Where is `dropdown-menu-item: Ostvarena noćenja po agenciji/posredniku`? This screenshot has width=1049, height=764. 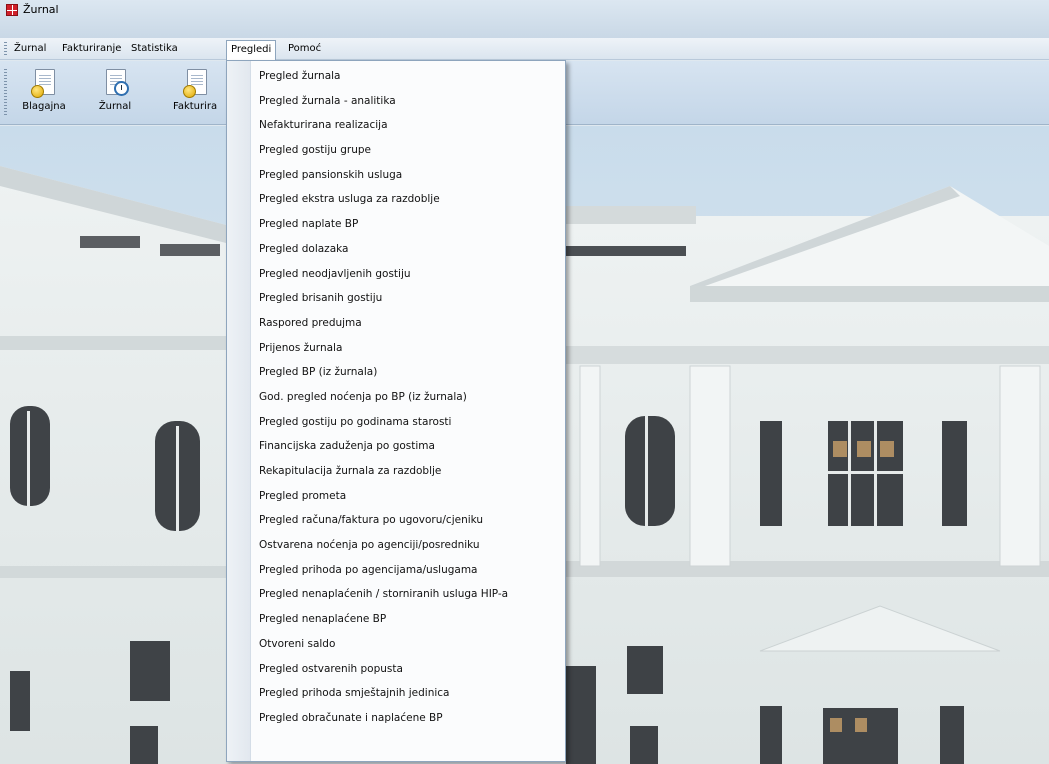 dropdown-menu-item: Ostvarena noćenja po agenciji/posredniku is located at coordinates (396, 545).